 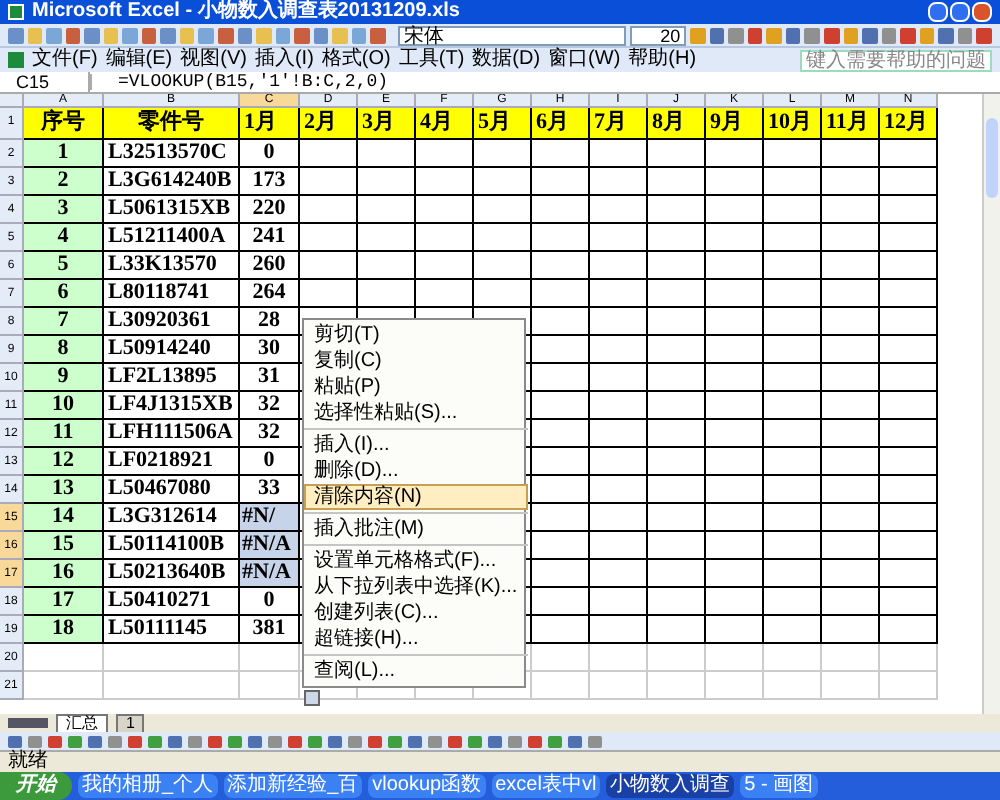 I want to click on maximize-button, so click(x=960, y=12).